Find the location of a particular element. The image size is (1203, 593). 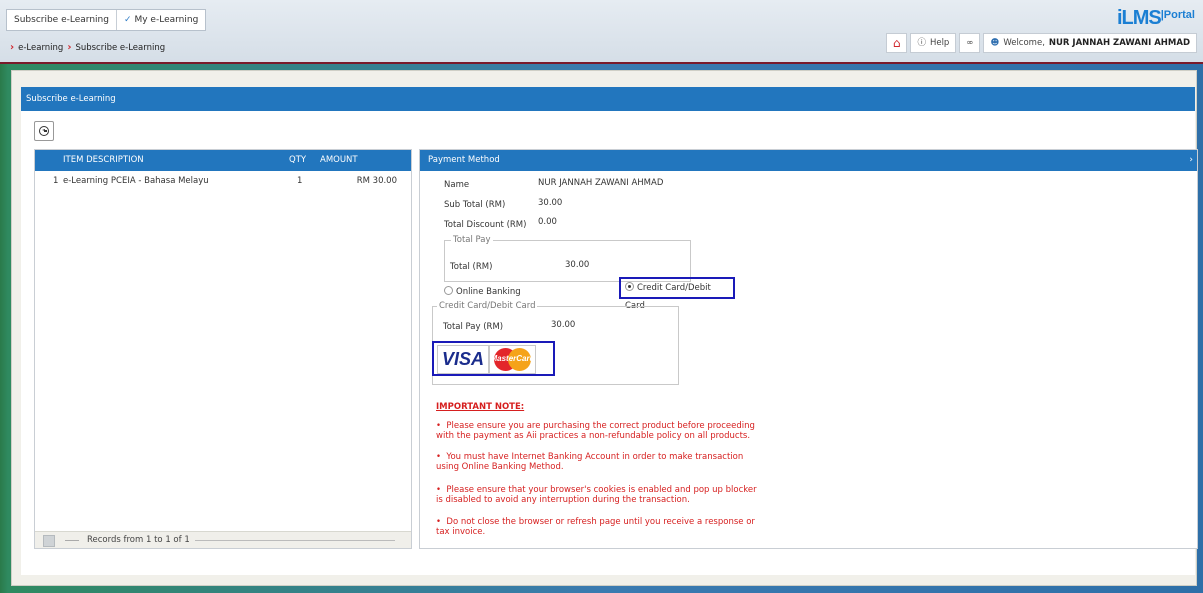

user-name: NUR JANNAH ZAWANI AHMAD is located at coordinates (1119, 43).